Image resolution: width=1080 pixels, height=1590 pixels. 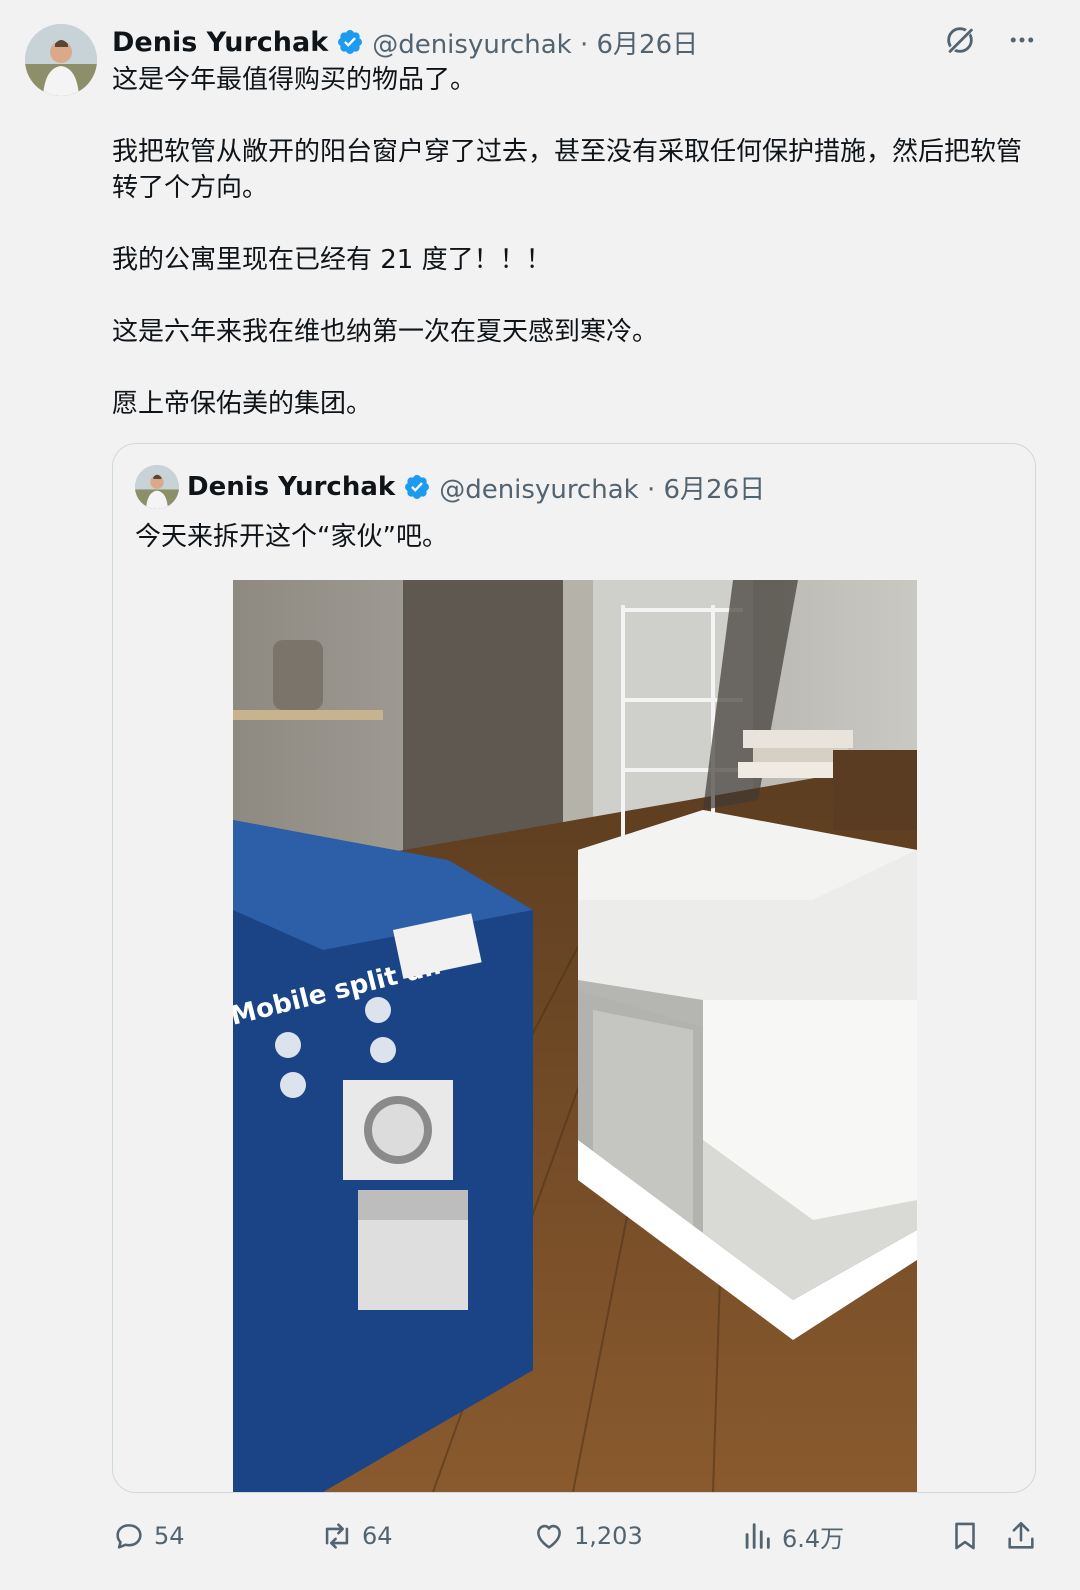 I want to click on quoted-tweet-header: Denis Yurchak @denisyurchak · 6月26日, so click(x=450, y=487).